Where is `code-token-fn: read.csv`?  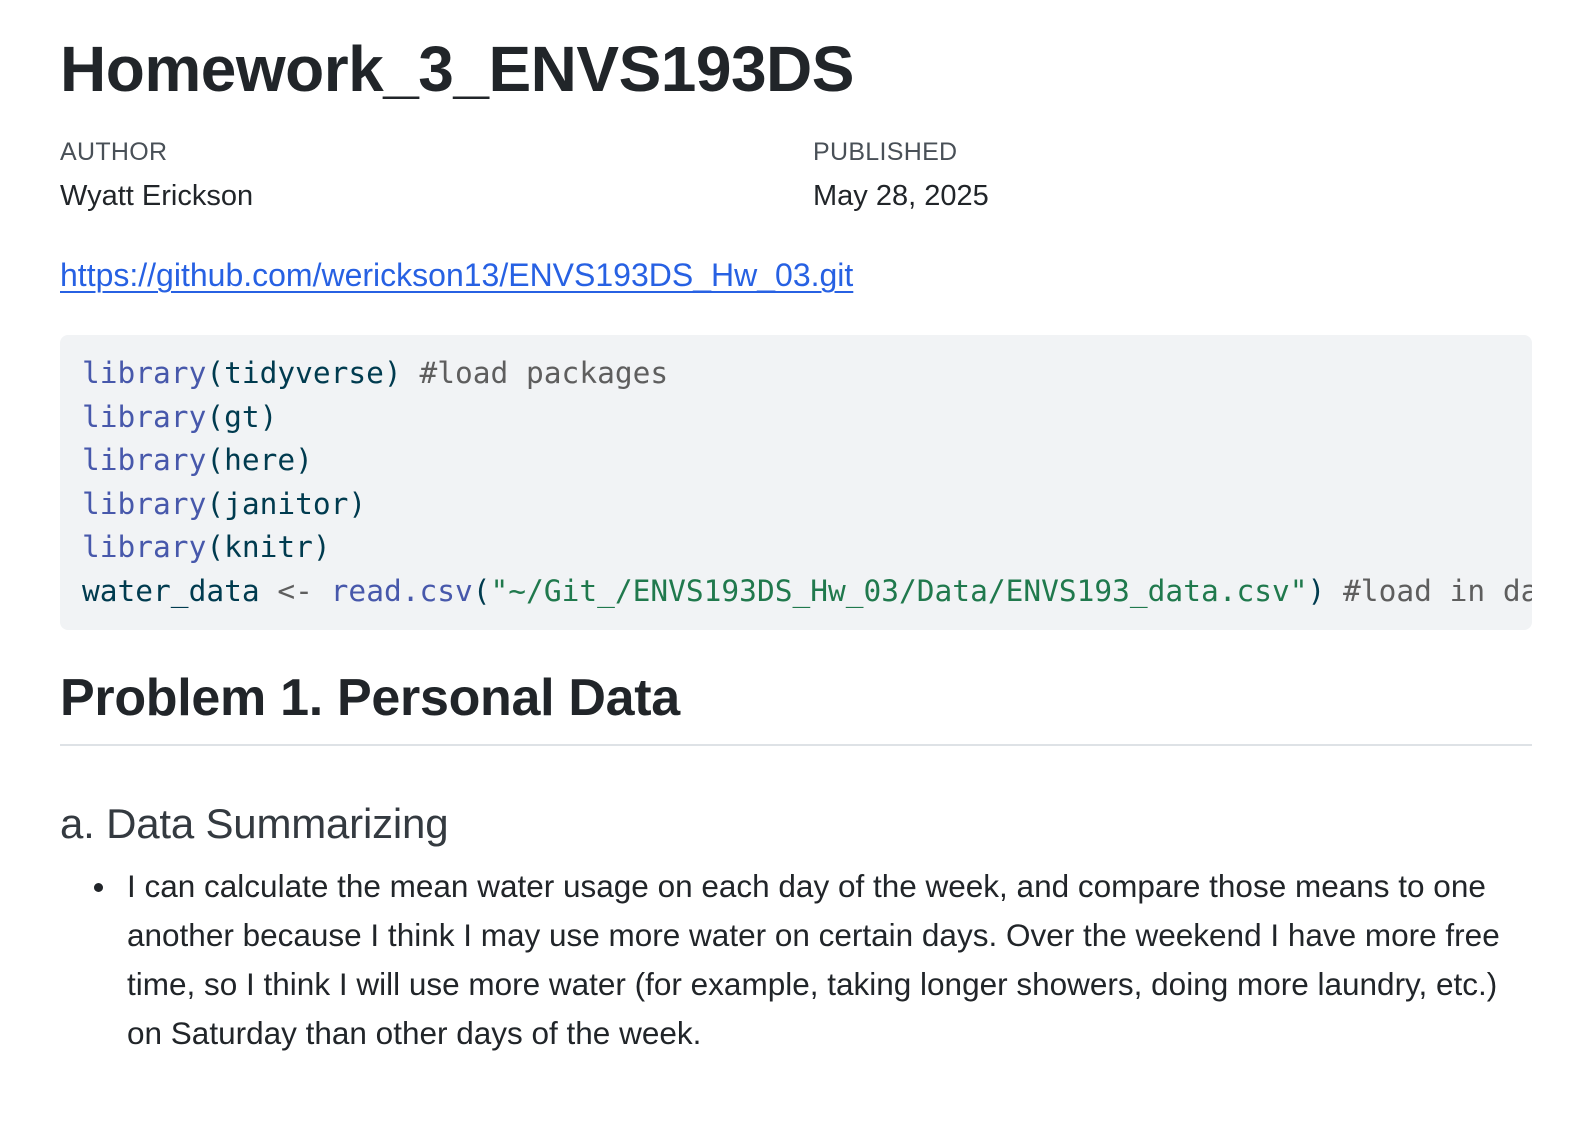 code-token-fn: read.csv is located at coordinates (401, 590).